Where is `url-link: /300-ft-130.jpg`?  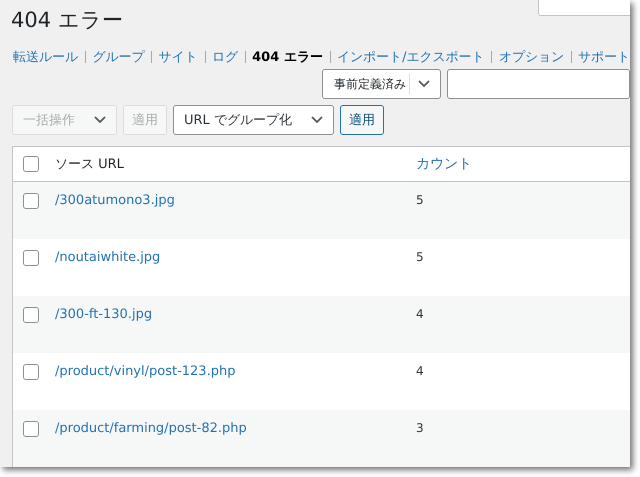 url-link: /300-ft-130.jpg is located at coordinates (235, 314).